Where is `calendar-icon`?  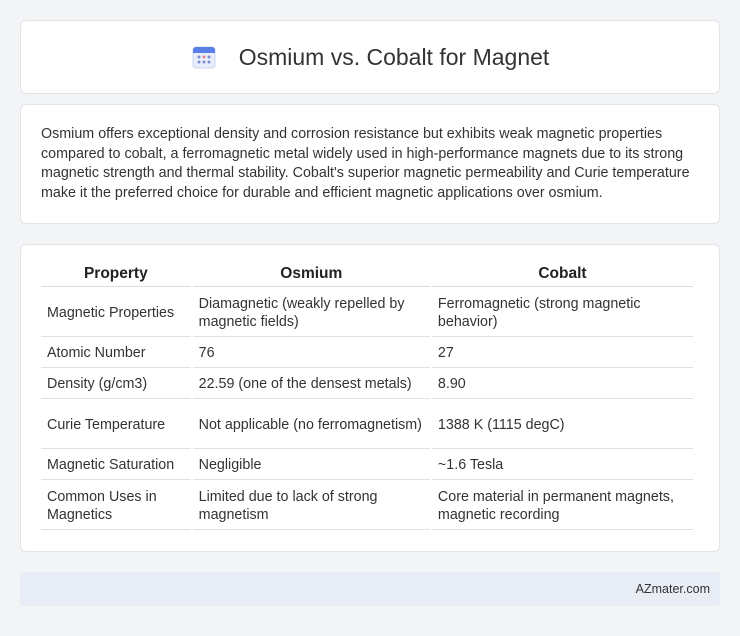
calendar-icon is located at coordinates (204, 57).